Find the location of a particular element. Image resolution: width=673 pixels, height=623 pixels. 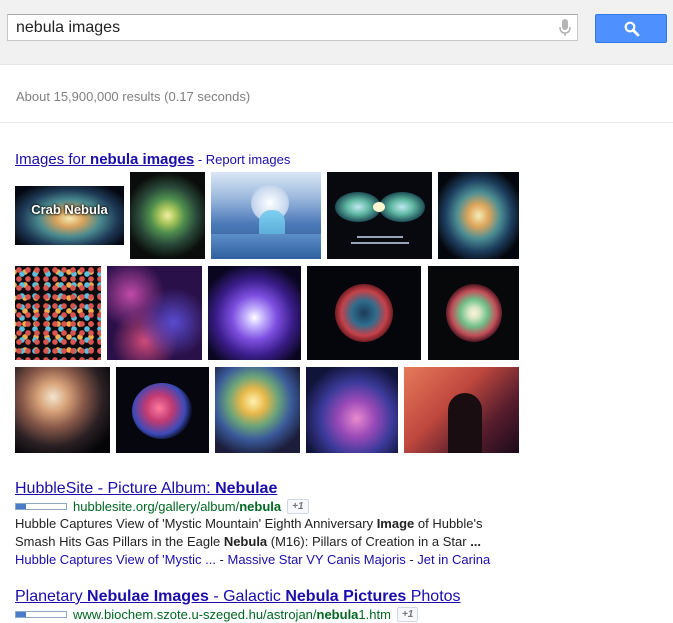

image-caption: Crab Nebula is located at coordinates (69, 209).